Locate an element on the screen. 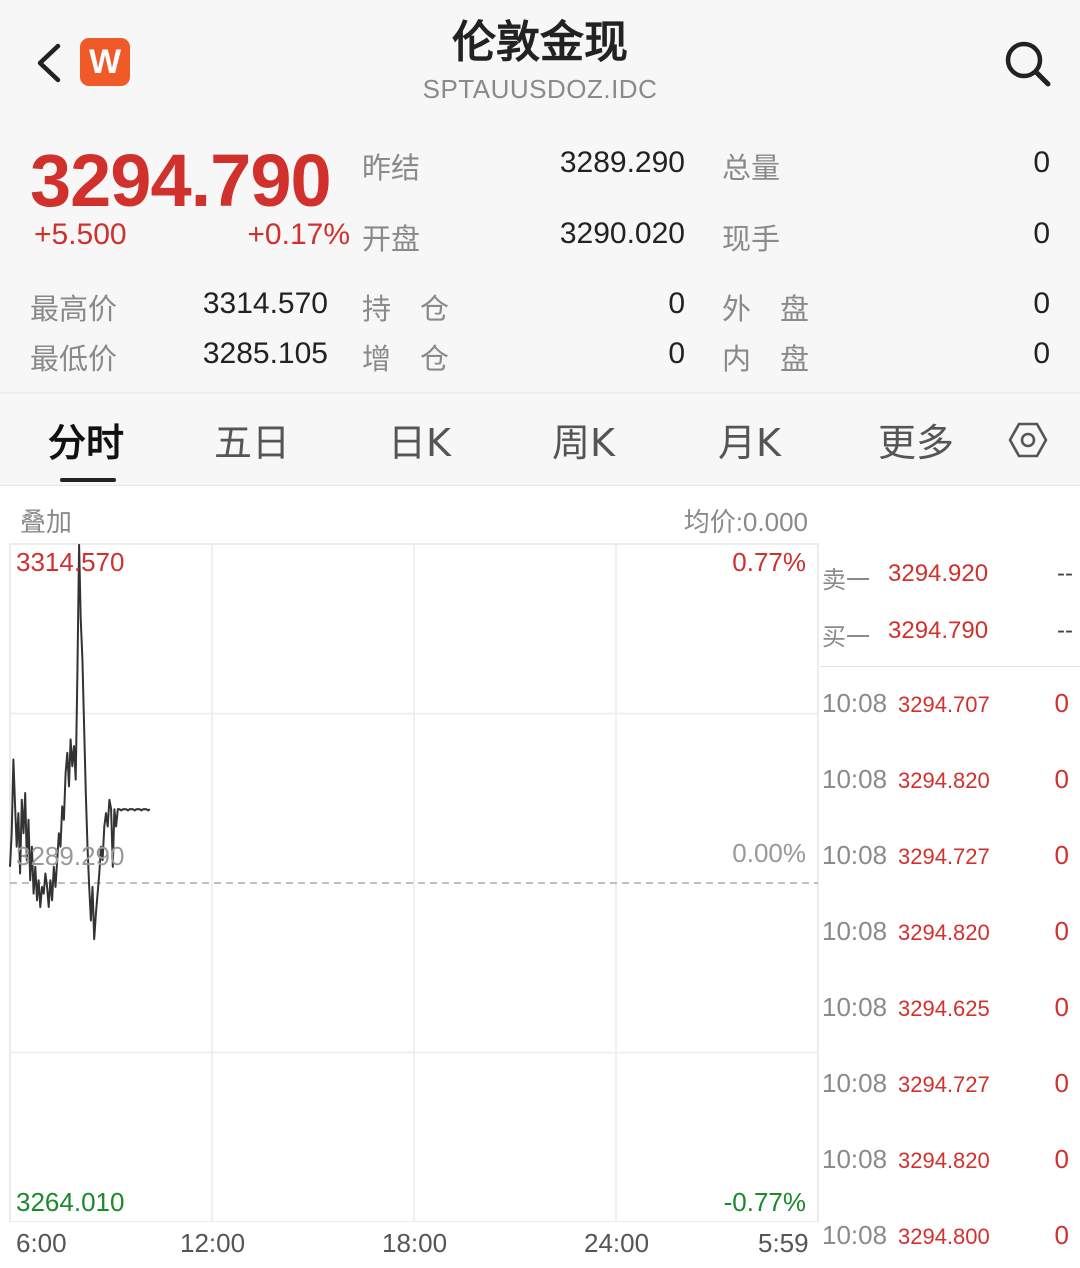 The height and width of the screenshot is (1268, 1080). app-logo: W is located at coordinates (105, 62).